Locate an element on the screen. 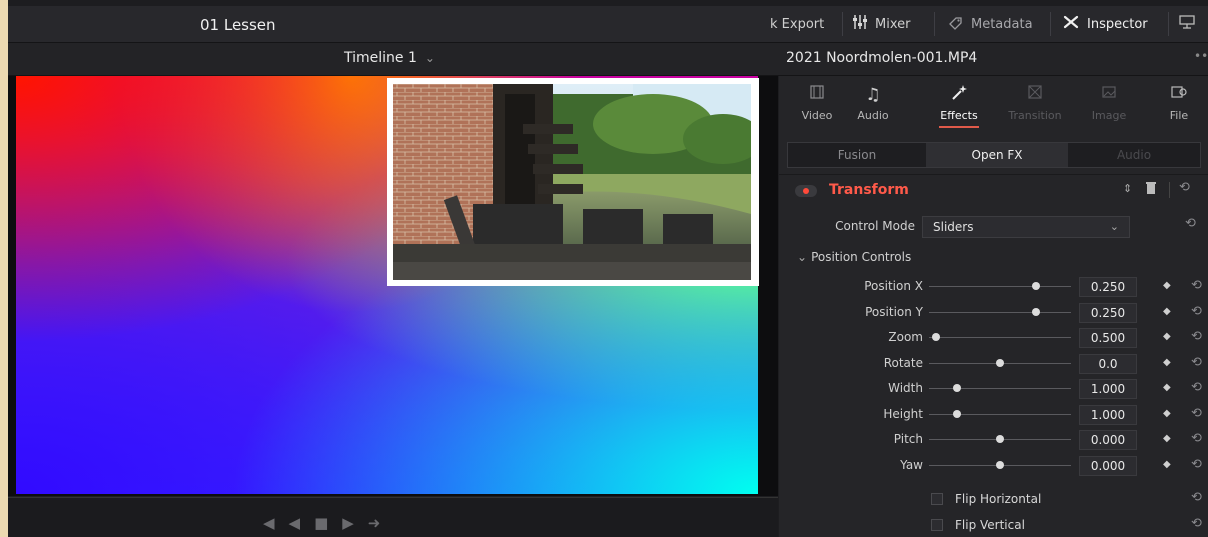  subtab-open-fx: Open FX is located at coordinates (997, 155).